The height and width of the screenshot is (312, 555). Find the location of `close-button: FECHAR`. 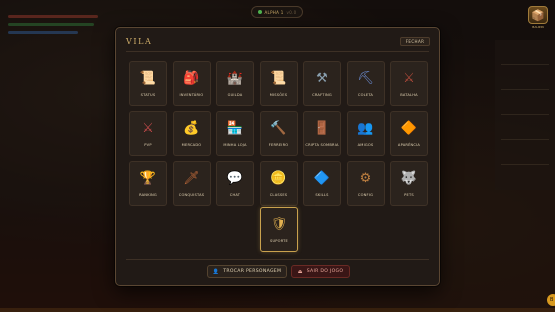

close-button: FECHAR is located at coordinates (415, 41).